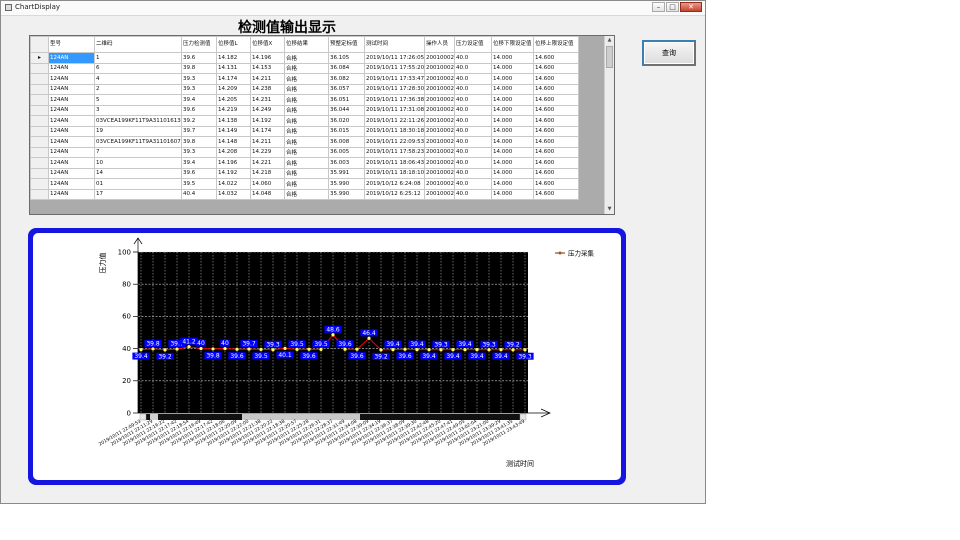 This screenshot has height=540, width=960. I want to click on table-cell: 36.008, so click(346, 142).